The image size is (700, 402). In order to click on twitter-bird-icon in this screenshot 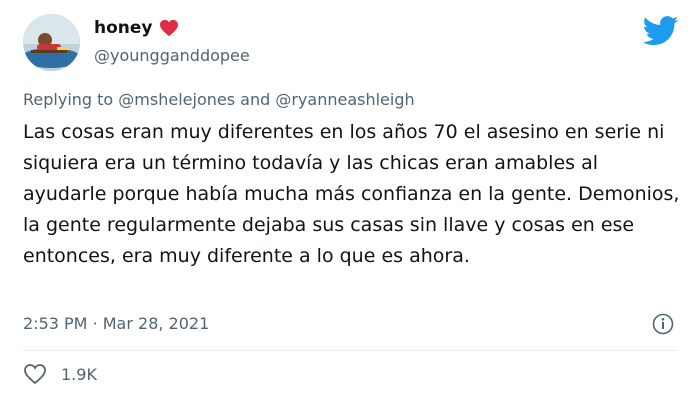, I will do `click(661, 31)`.